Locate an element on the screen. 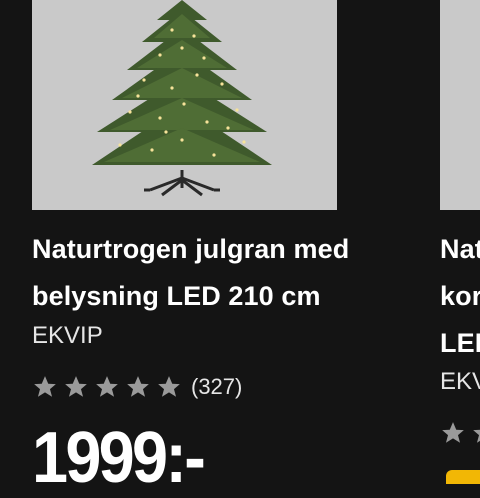  badge is located at coordinates (463, 477).